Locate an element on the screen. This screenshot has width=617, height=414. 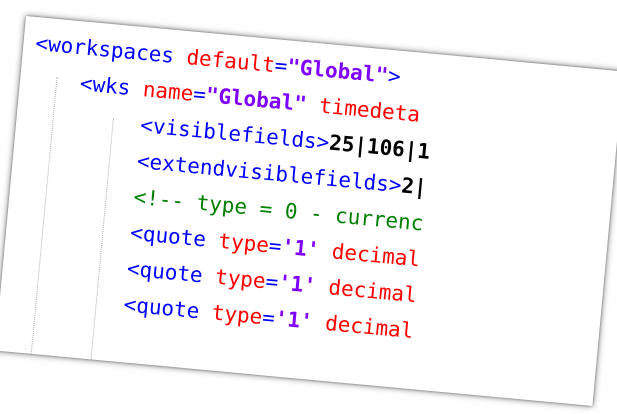
xml-tag-token: <workspaces is located at coordinates (111, 50).